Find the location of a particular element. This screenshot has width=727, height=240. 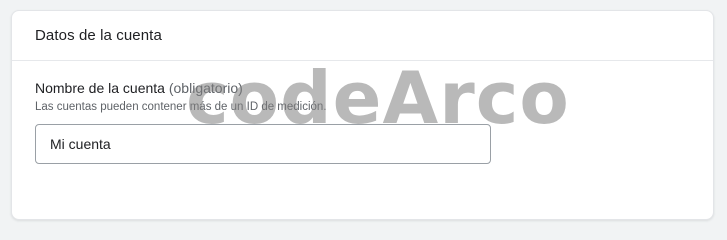

account-name-label: Nombre de la cuenta (obligatorio) is located at coordinates (362, 88).